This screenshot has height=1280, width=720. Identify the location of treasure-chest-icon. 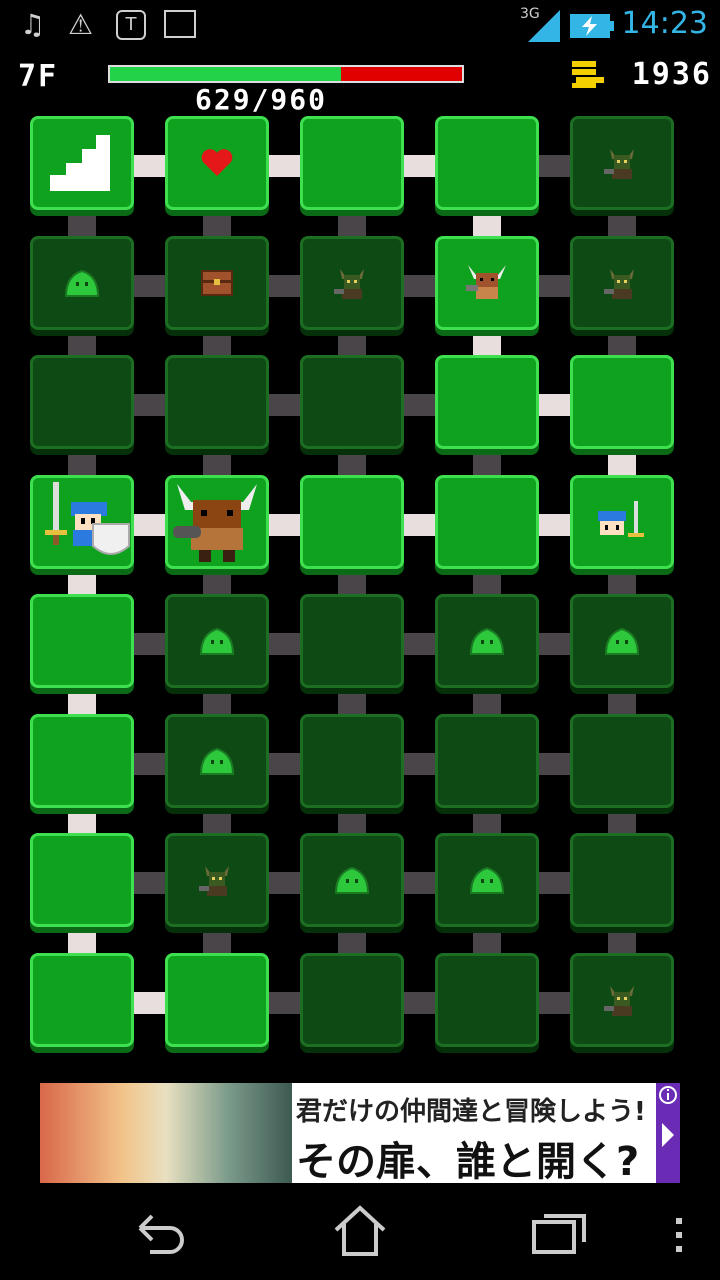
(217, 283).